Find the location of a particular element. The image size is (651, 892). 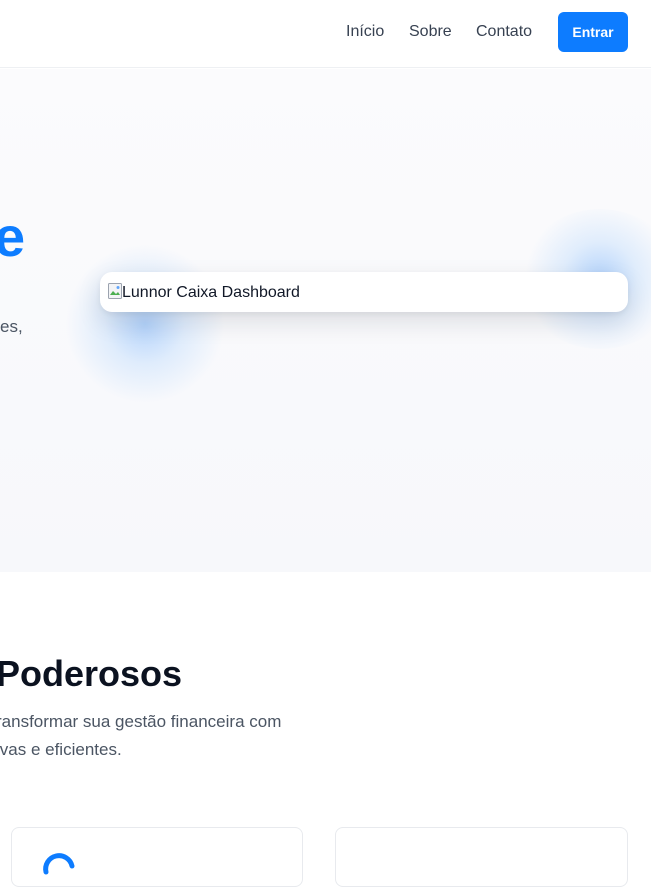

nav-link-contato: Contato is located at coordinates (504, 32).